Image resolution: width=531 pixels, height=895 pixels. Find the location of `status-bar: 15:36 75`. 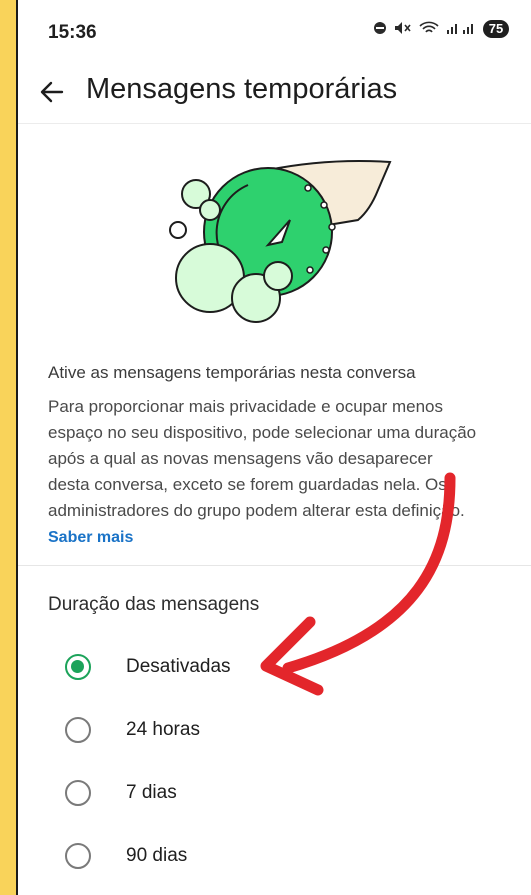

status-bar: 15:36 75 is located at coordinates (274, 31).